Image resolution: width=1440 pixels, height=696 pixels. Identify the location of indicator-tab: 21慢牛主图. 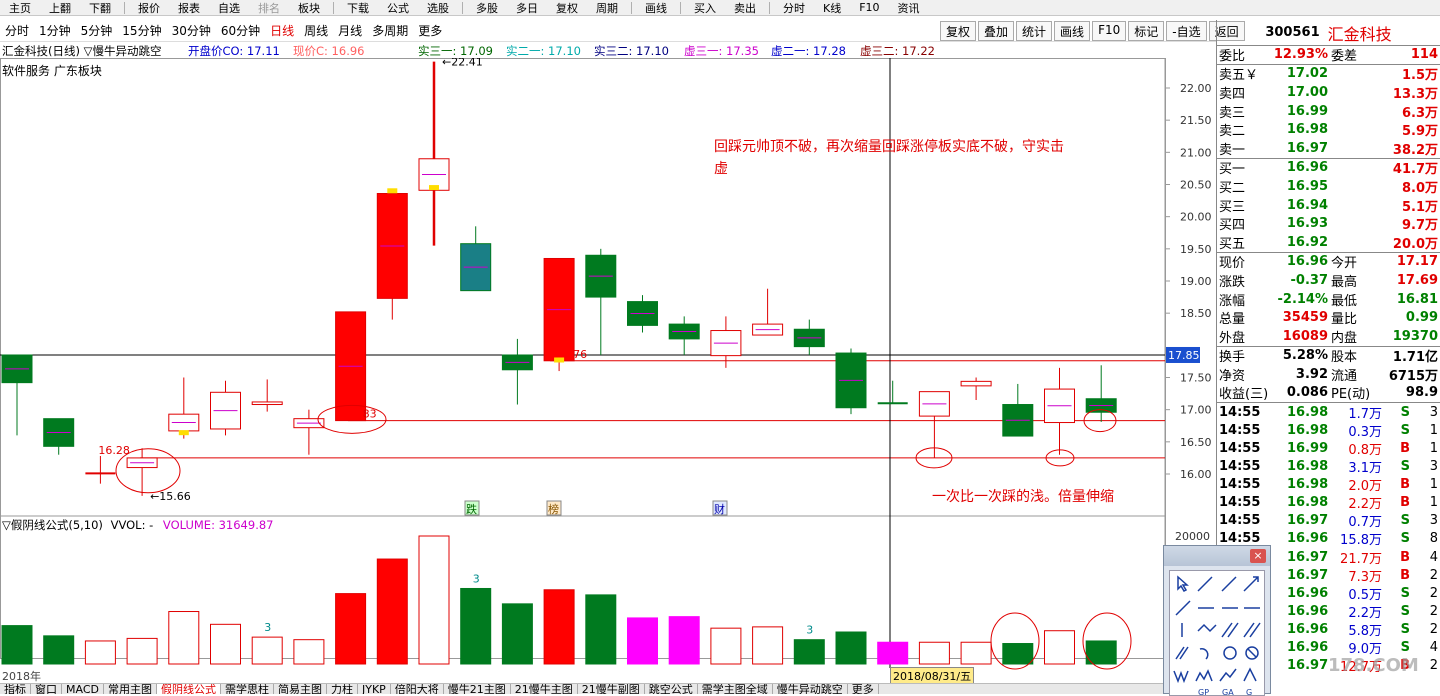
(544, 689).